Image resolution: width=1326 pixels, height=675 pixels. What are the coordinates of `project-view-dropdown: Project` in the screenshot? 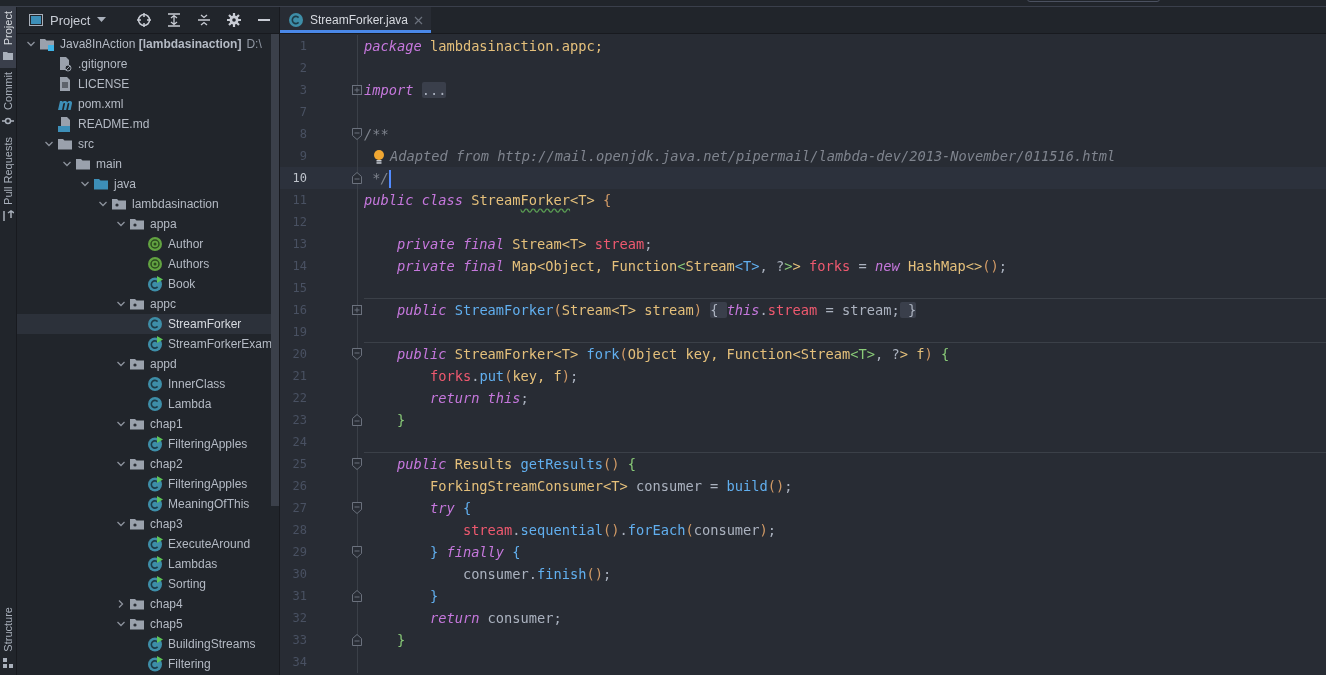 It's located at (68, 20).